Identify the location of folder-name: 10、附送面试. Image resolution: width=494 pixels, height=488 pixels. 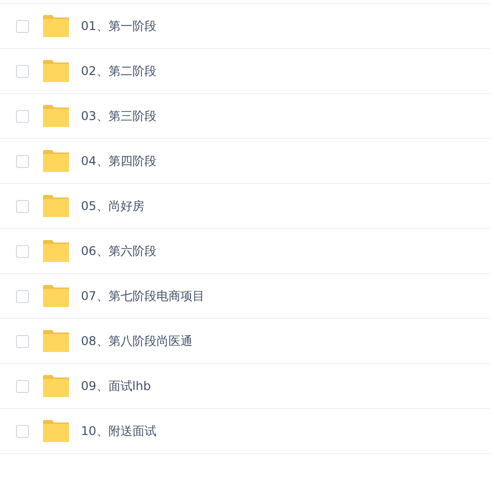
(118, 431).